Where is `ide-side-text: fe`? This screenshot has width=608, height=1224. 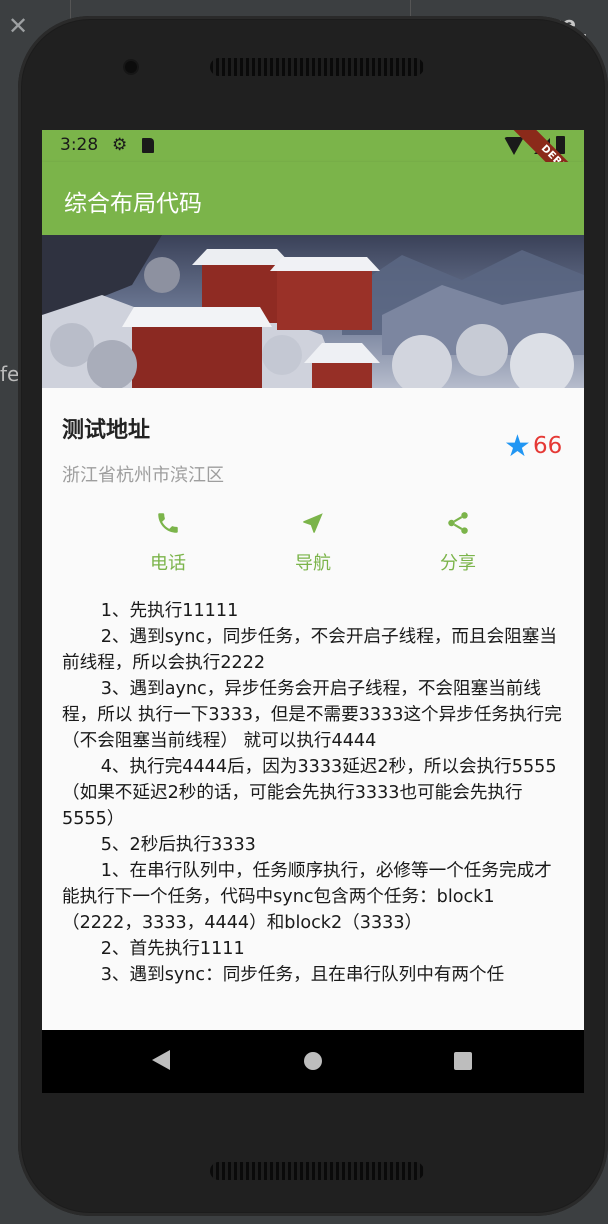
ide-side-text: fe is located at coordinates (10, 374).